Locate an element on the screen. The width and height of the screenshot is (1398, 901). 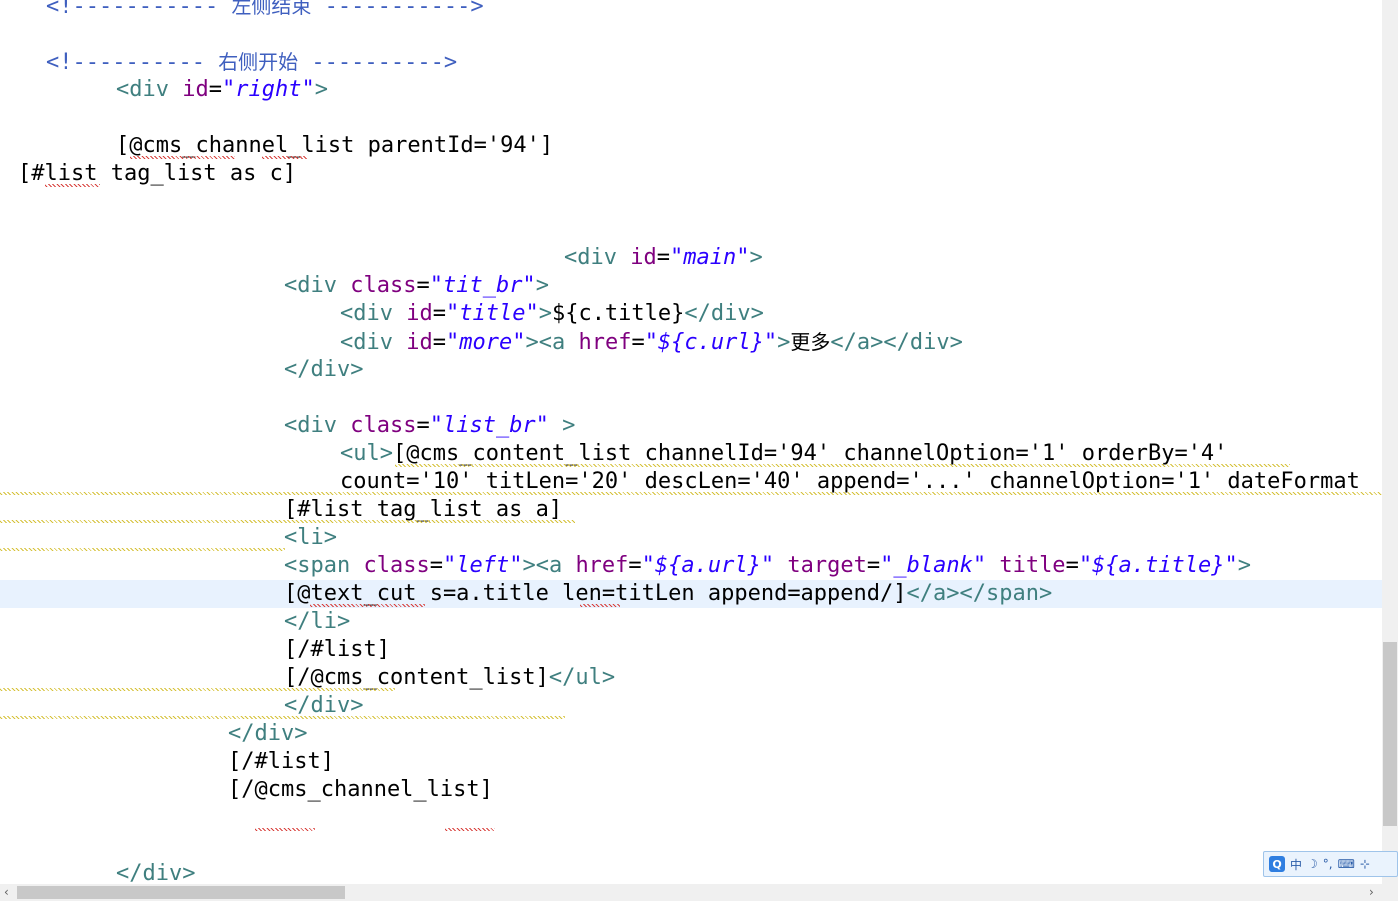
code-line: <!----------- 左侧结束 -----------> is located at coordinates (242, 10).